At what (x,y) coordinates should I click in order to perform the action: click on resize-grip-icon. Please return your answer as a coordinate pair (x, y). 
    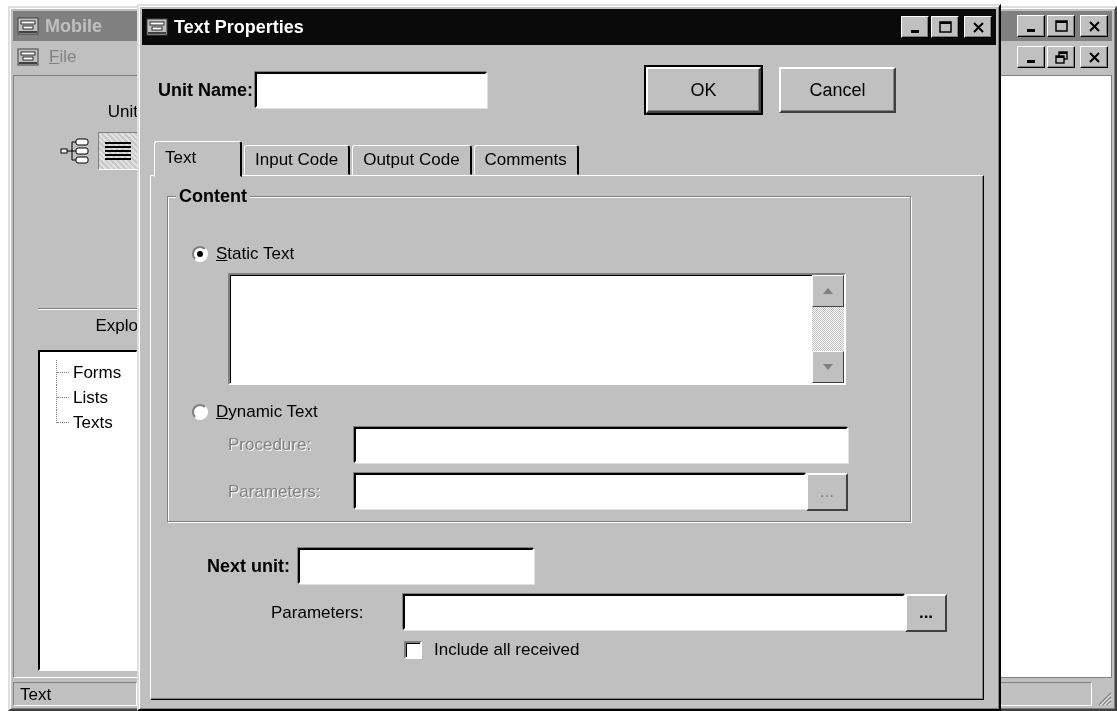
    Looking at the image, I should click on (1104, 698).